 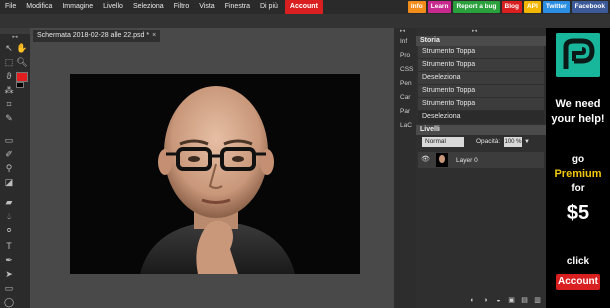 What do you see at coordinates (532, 7) in the screenshot?
I see `api-link: API` at bounding box center [532, 7].